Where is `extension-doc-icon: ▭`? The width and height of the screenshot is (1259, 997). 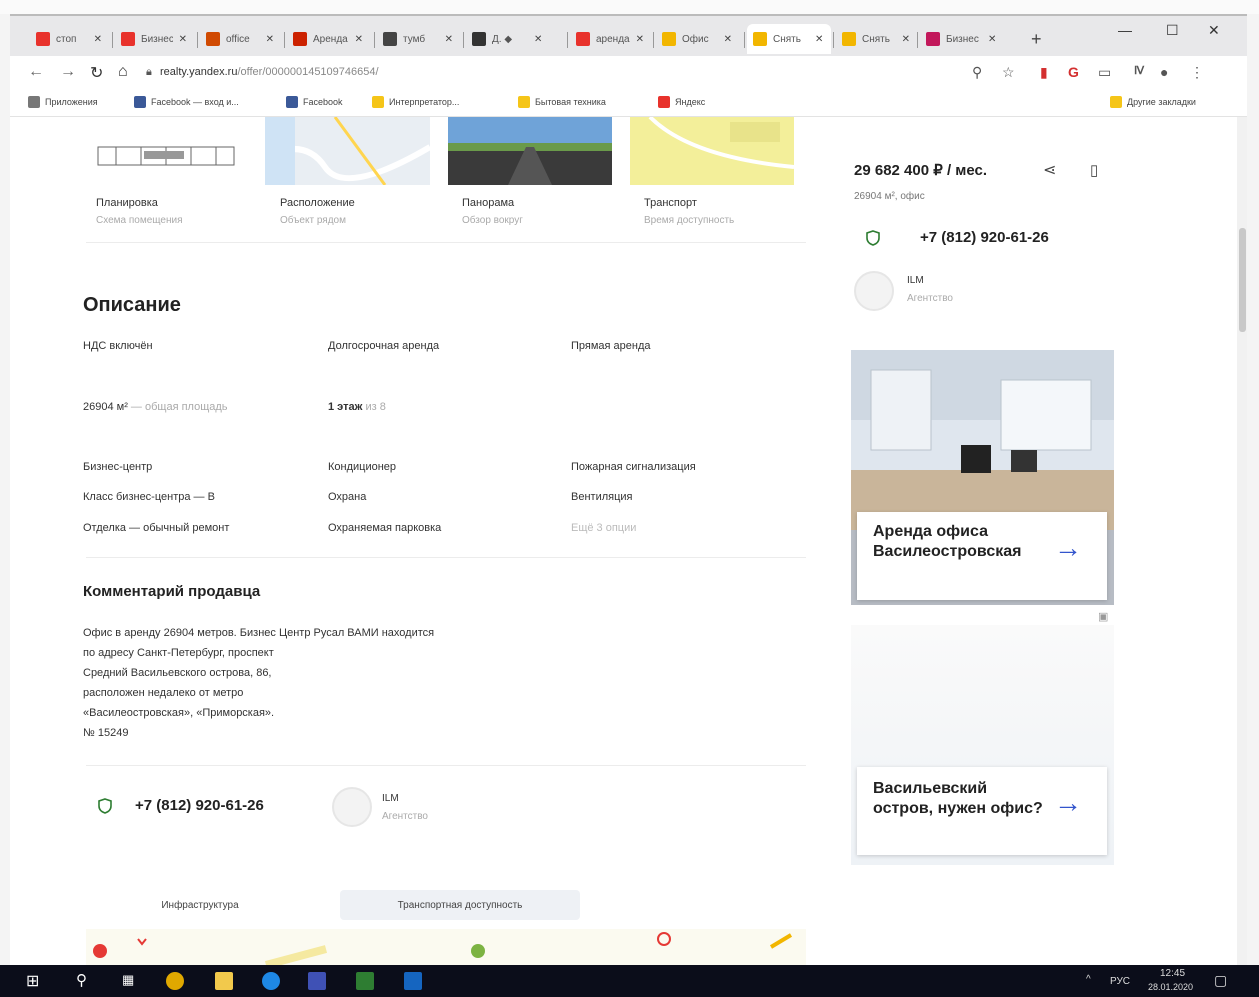
extension-doc-icon: ▭ is located at coordinates (1104, 72).